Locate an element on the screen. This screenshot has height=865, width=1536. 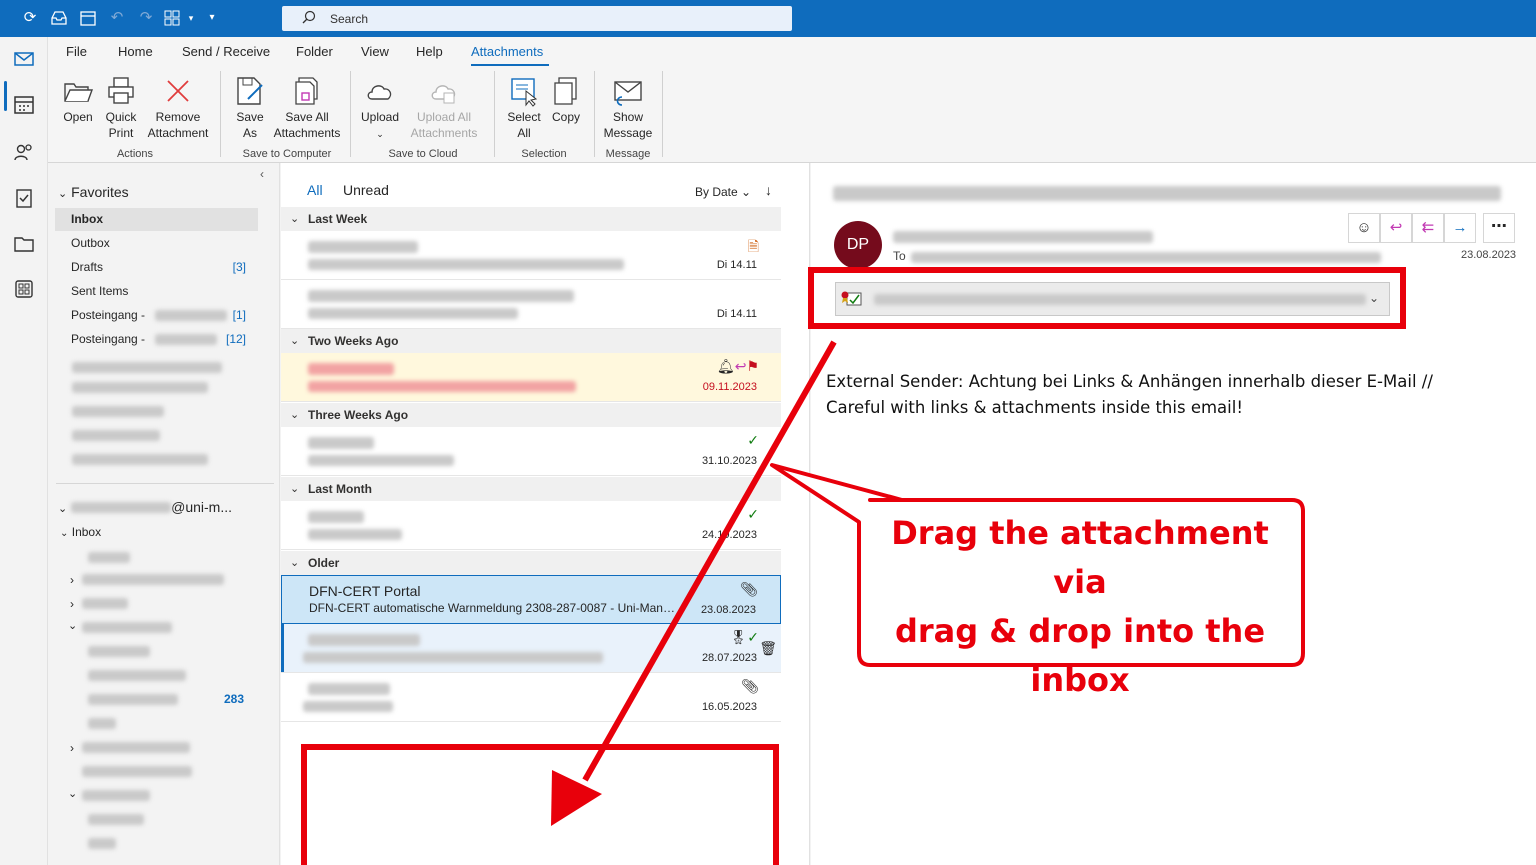
group-header-last-week: ⌄ Last Week is located at coordinates (531, 219).